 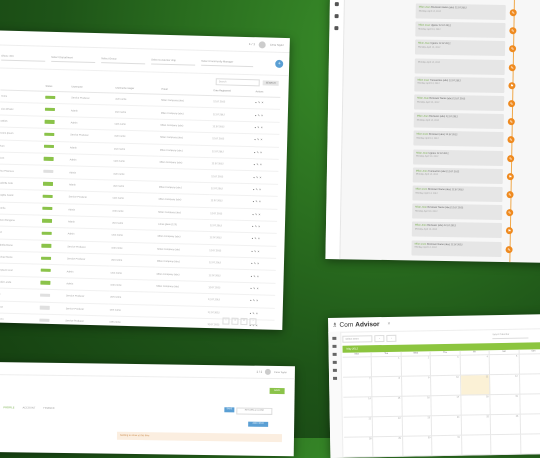 I want to click on calendar-day: 26, so click(x=506, y=425).